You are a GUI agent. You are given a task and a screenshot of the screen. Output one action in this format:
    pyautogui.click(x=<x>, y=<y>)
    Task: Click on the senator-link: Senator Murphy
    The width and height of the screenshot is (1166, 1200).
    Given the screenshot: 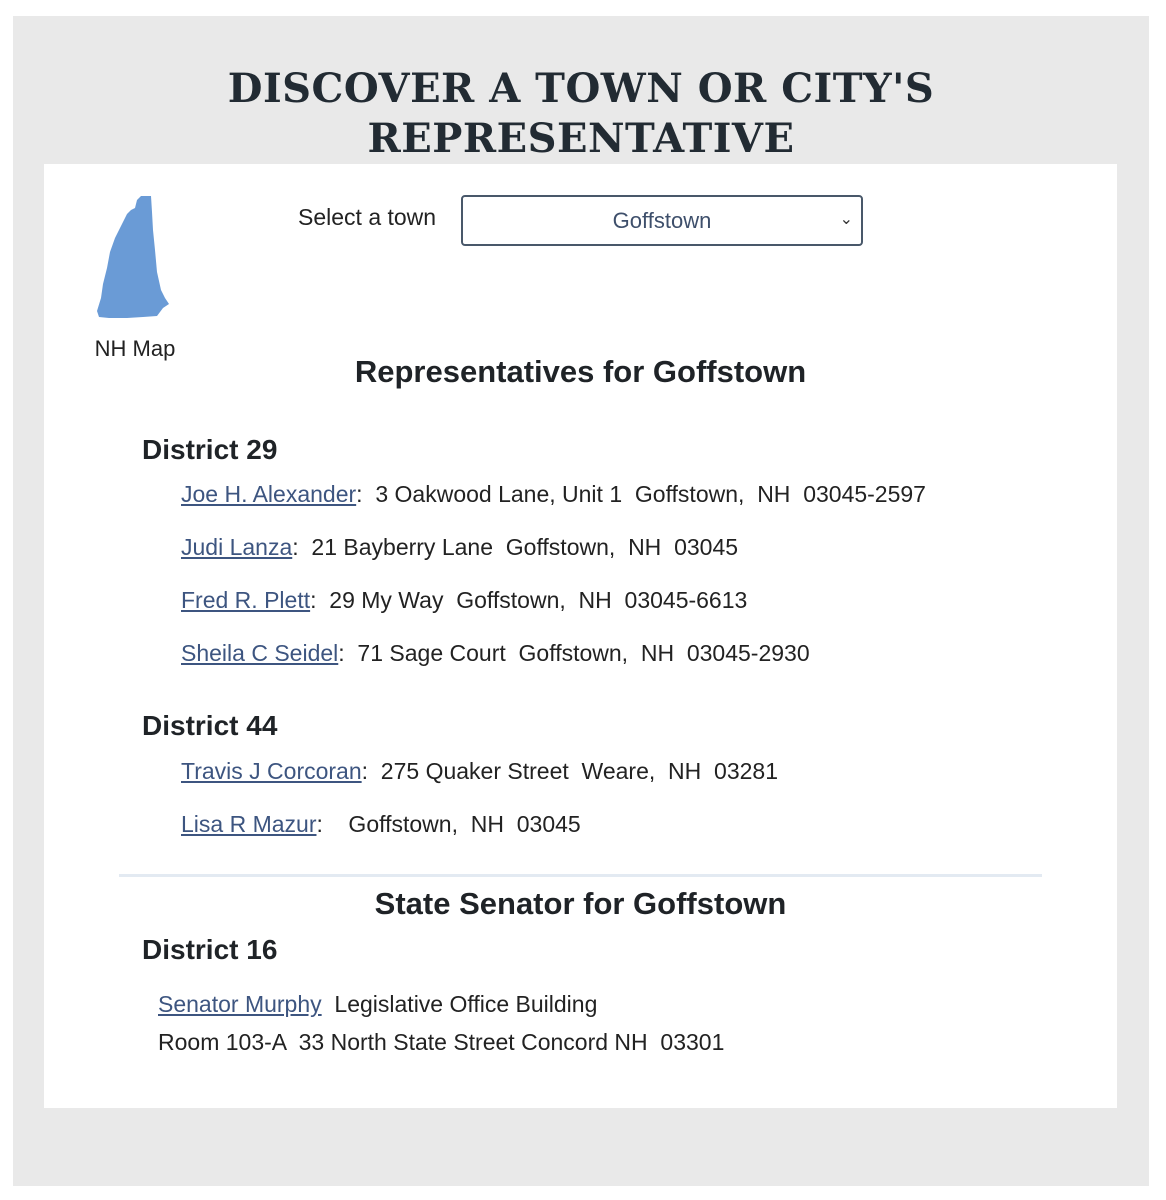 What is the action you would take?
    pyautogui.click(x=240, y=1004)
    